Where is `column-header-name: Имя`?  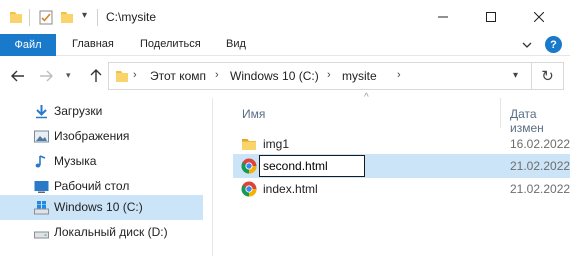 column-header-name: Имя is located at coordinates (253, 114).